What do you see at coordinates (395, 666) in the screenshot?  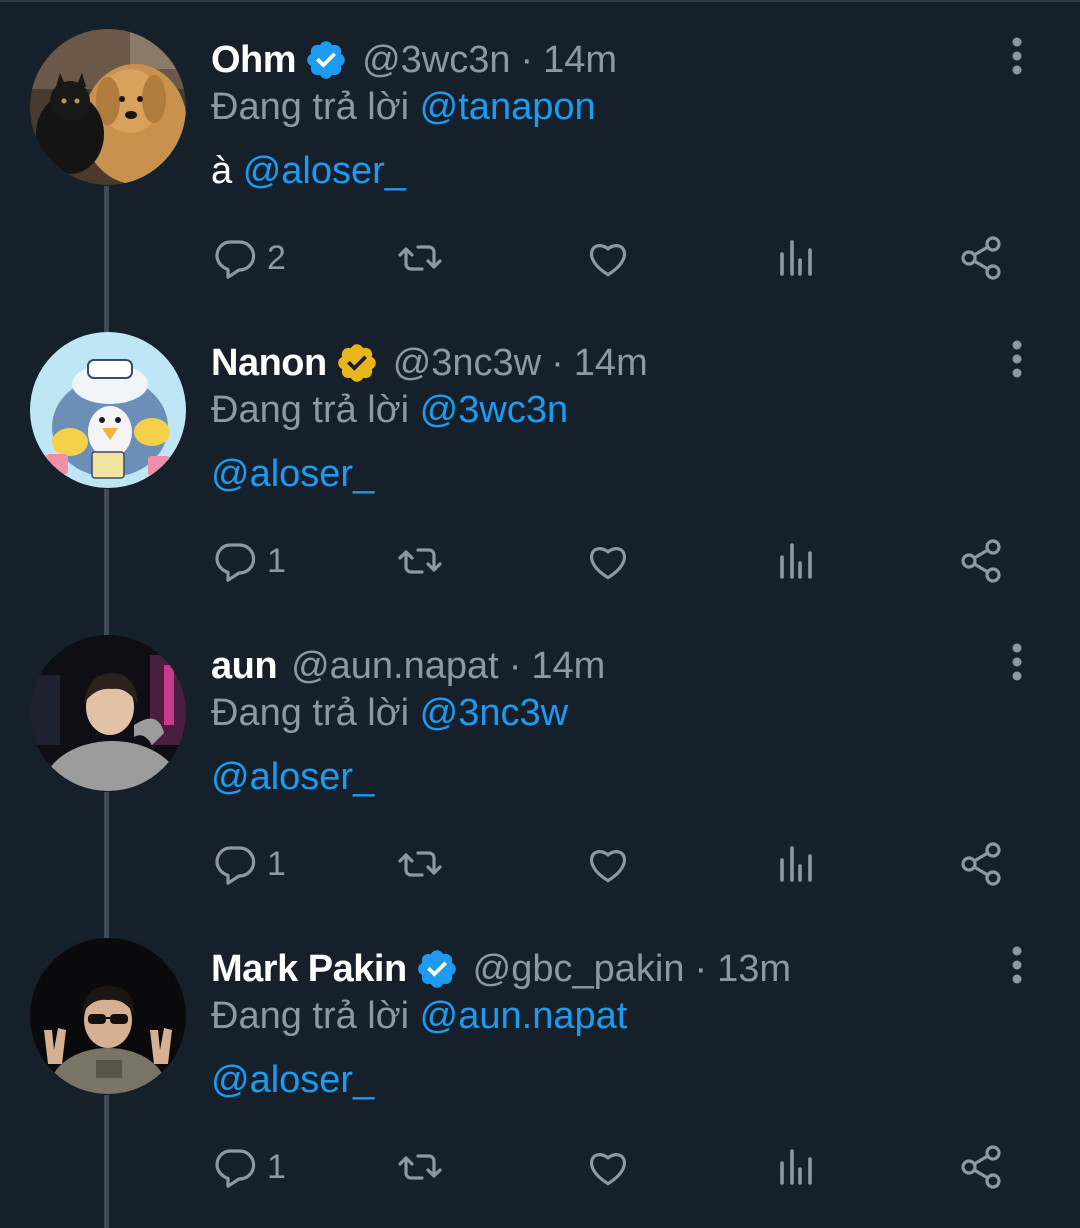 I see `user-handle: @aun.napat` at bounding box center [395, 666].